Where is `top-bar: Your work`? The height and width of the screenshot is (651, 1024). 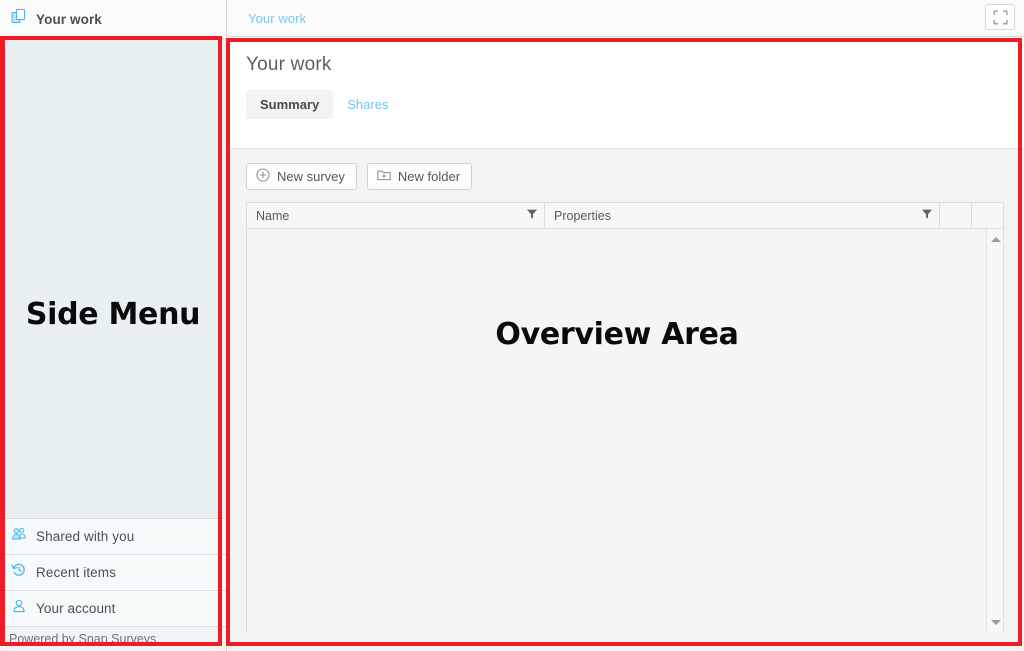 top-bar: Your work is located at coordinates (626, 18).